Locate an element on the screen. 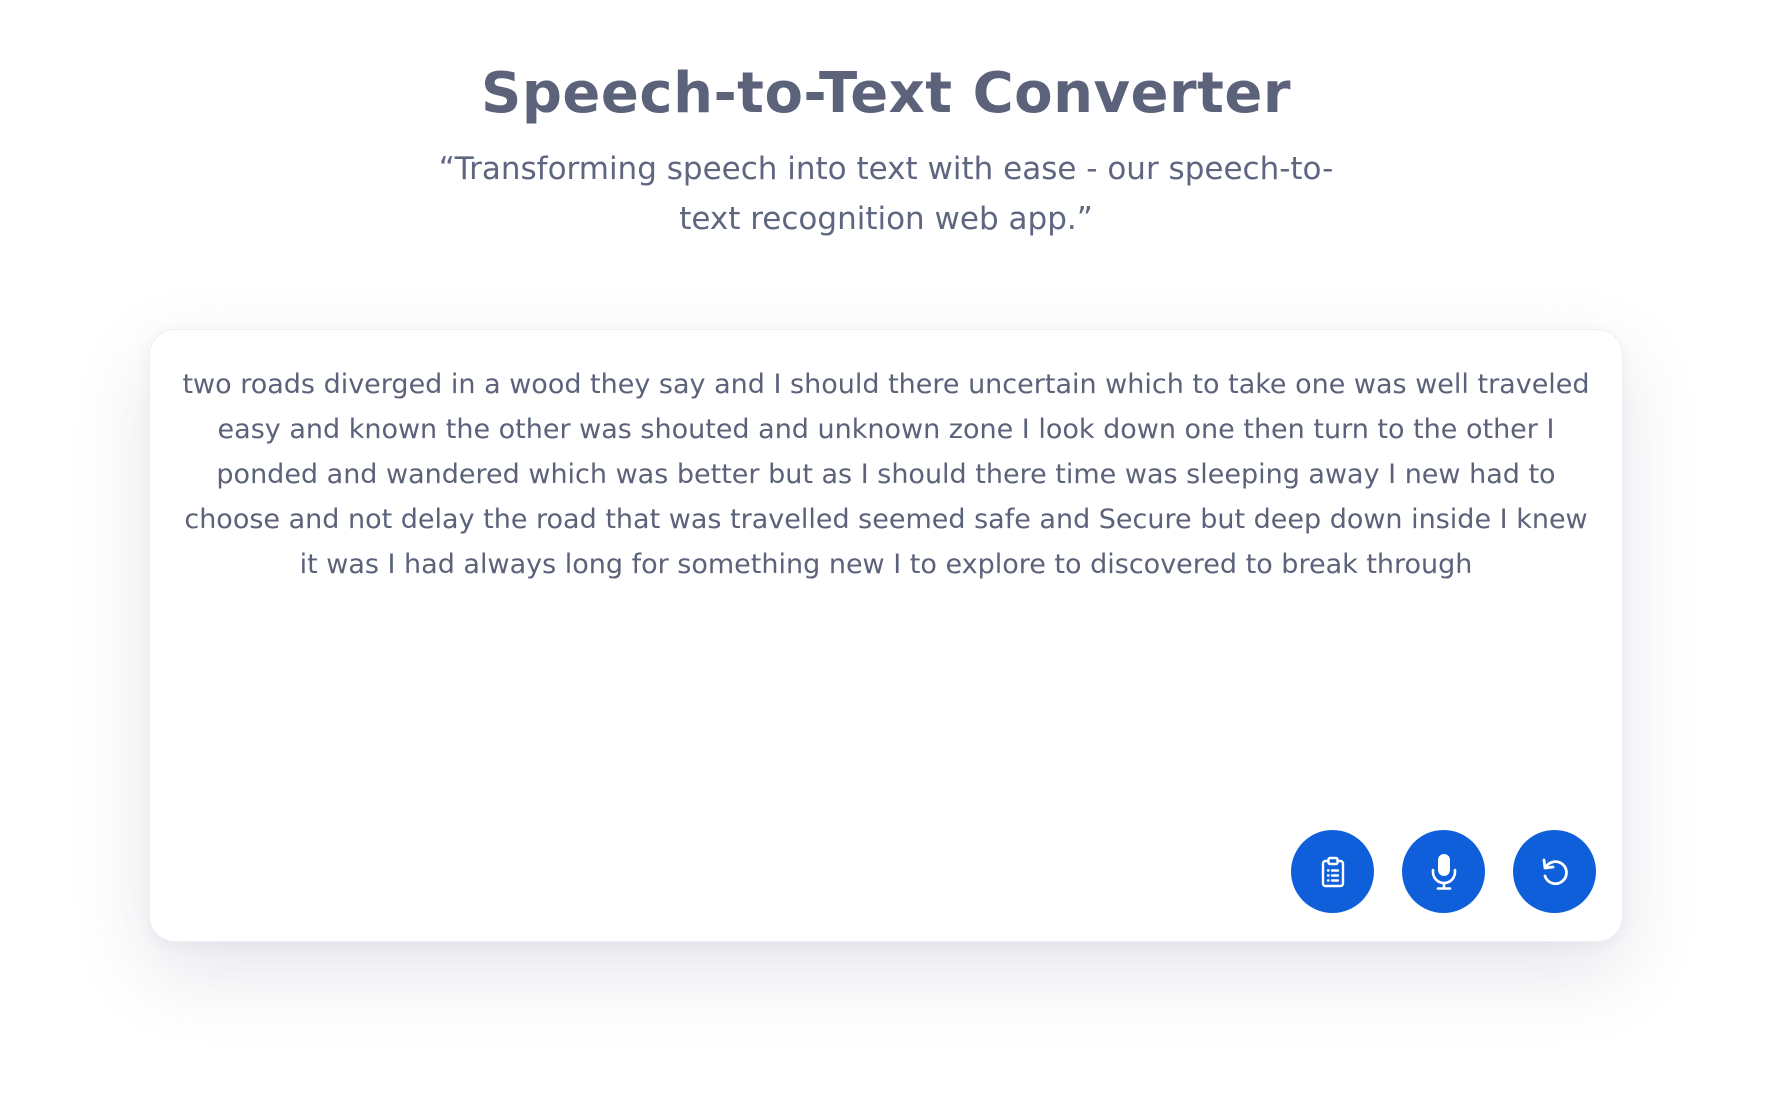  copy-button is located at coordinates (1332, 871).